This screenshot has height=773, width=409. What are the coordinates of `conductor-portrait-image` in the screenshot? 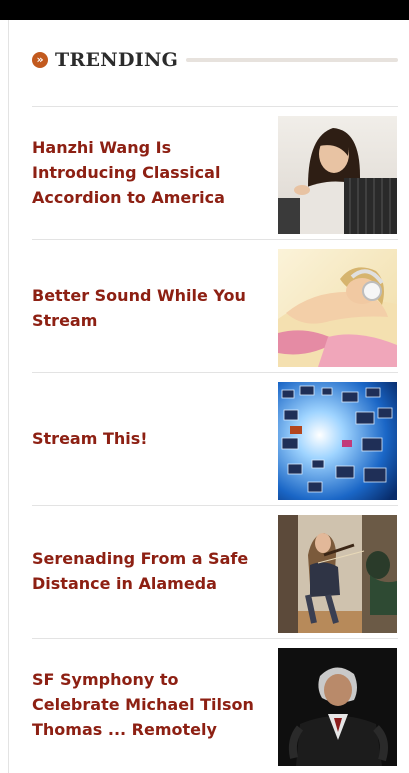 It's located at (337, 707).